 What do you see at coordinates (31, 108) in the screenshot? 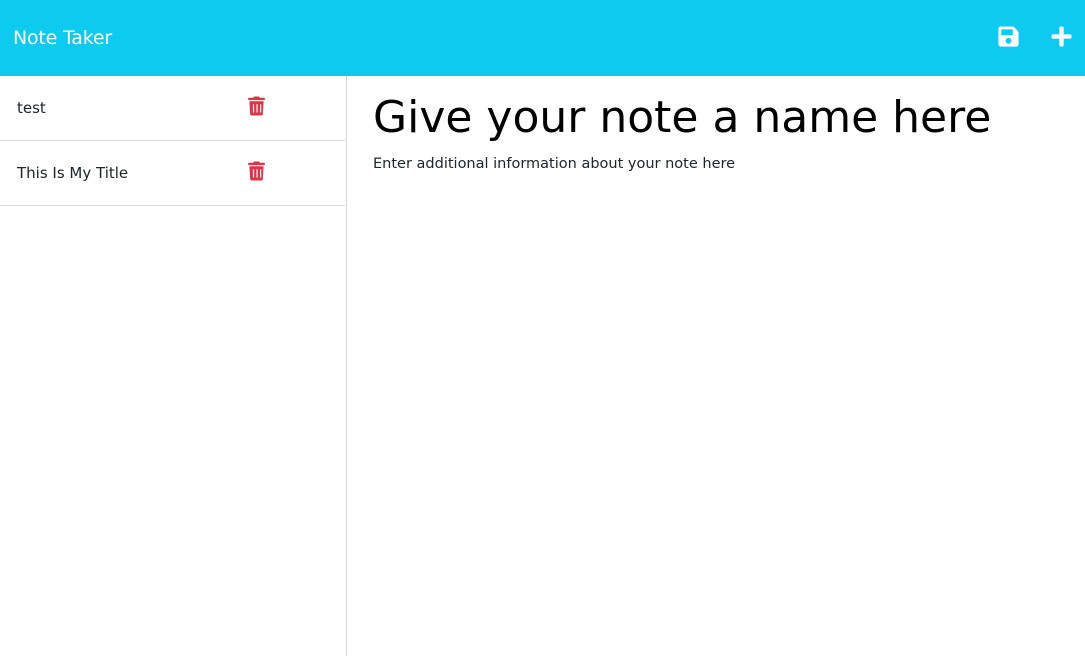
I see `note-list-item-title: test` at bounding box center [31, 108].